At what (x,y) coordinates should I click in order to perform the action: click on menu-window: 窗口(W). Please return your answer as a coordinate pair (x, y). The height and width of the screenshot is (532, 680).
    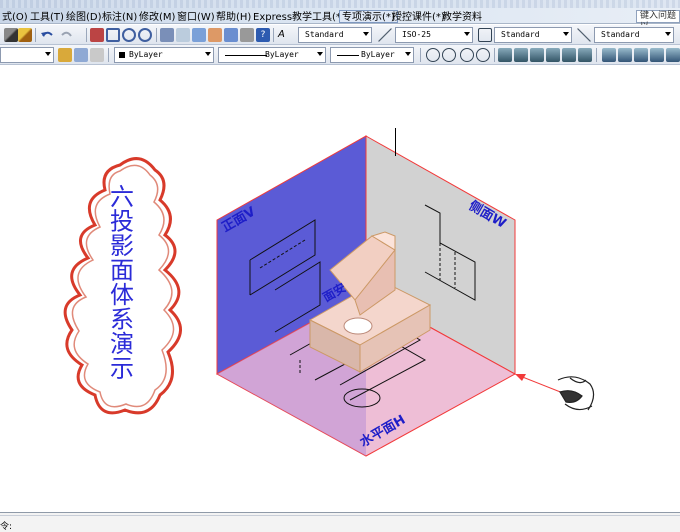
    Looking at the image, I should click on (196, 17).